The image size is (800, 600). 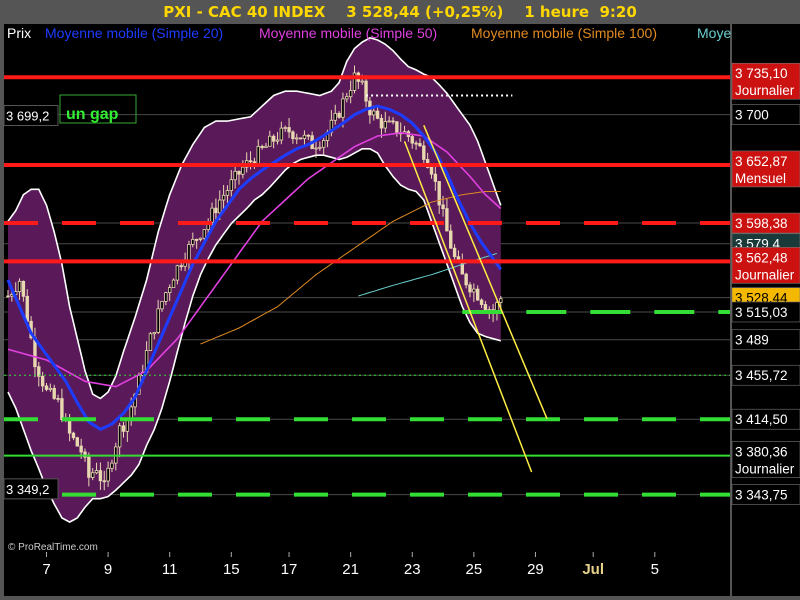 What do you see at coordinates (383, 12) in the screenshot?
I see `last-price: 3 528,44` at bounding box center [383, 12].